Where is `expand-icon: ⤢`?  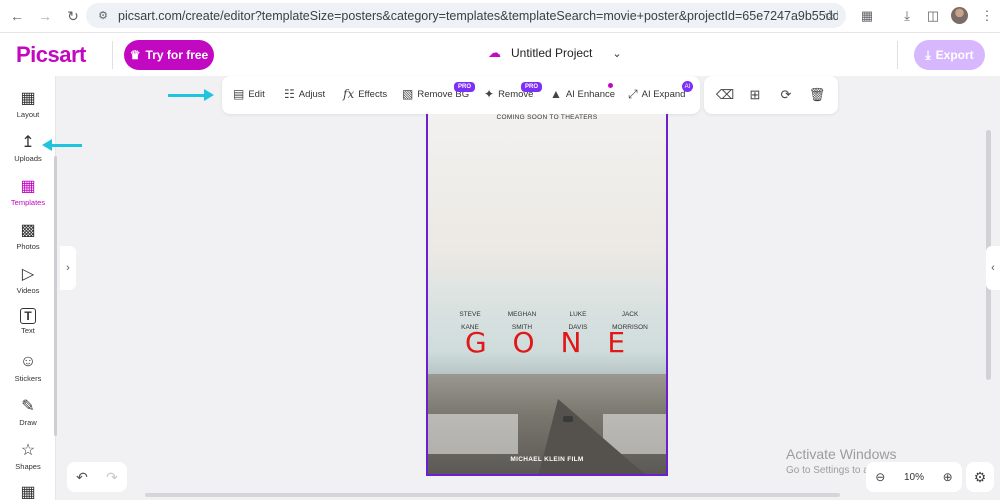 expand-icon: ⤢ is located at coordinates (633, 94).